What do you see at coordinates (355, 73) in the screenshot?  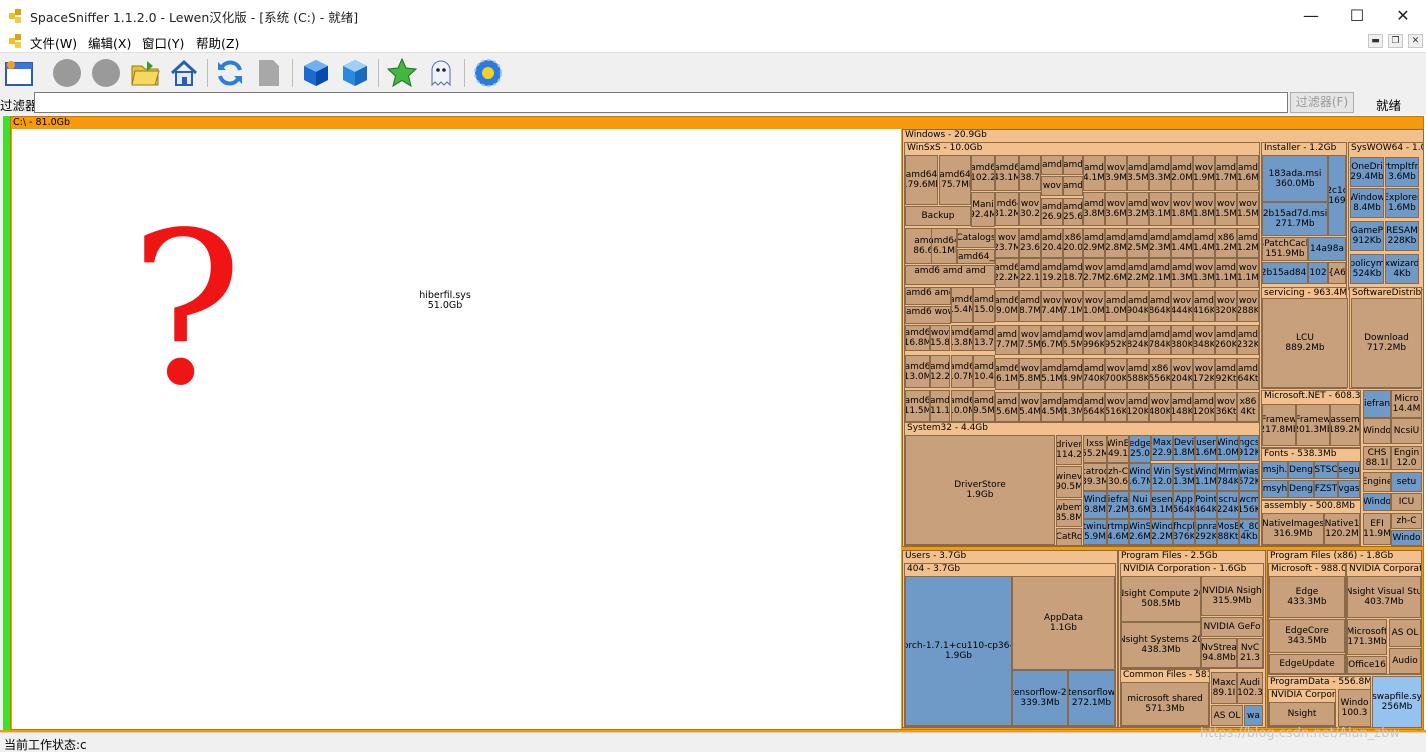 I see `cube-outline-icon` at bounding box center [355, 73].